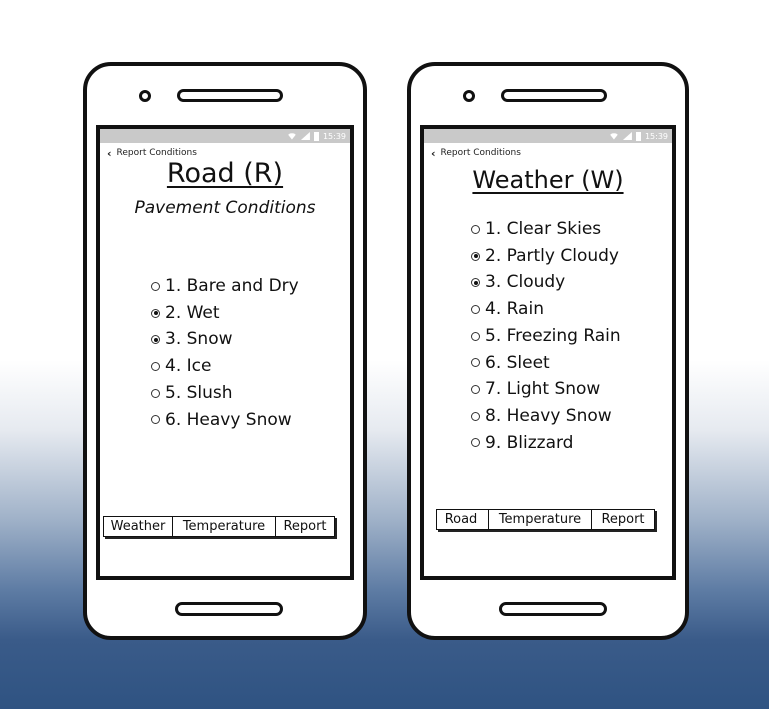 Image resolution: width=769 pixels, height=709 pixels. I want to click on radio-option: 2. Partly Cloudy, so click(546, 256).